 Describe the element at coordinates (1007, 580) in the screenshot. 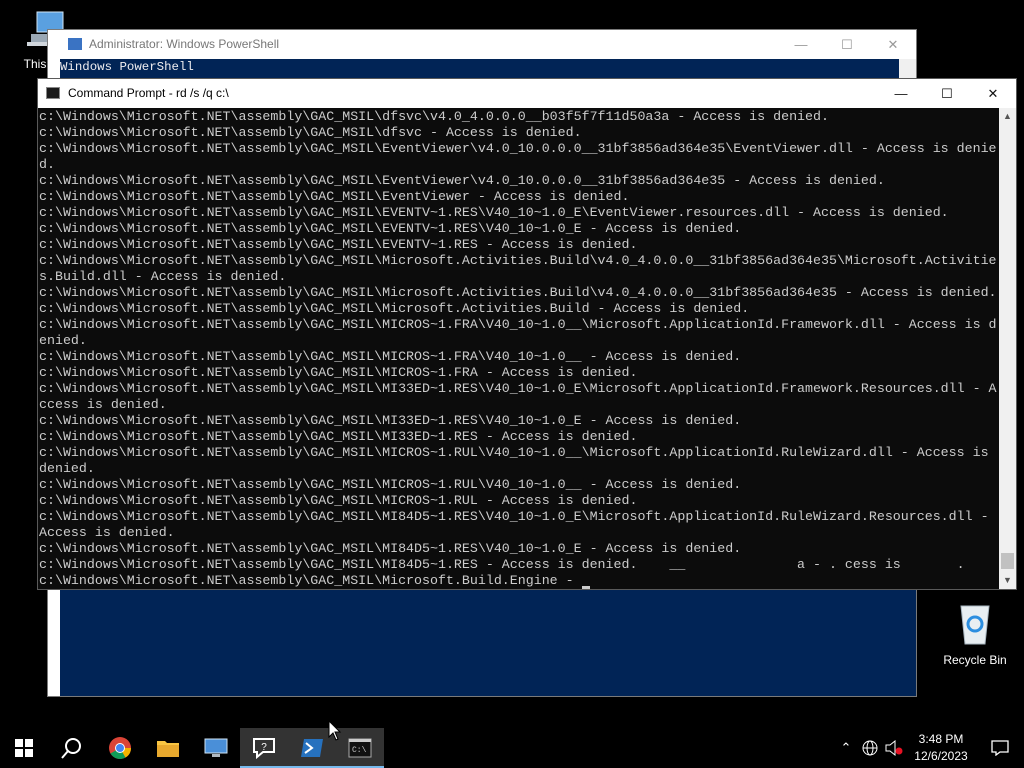

I see `scroll-down-arrow-icon: ▼` at that location.